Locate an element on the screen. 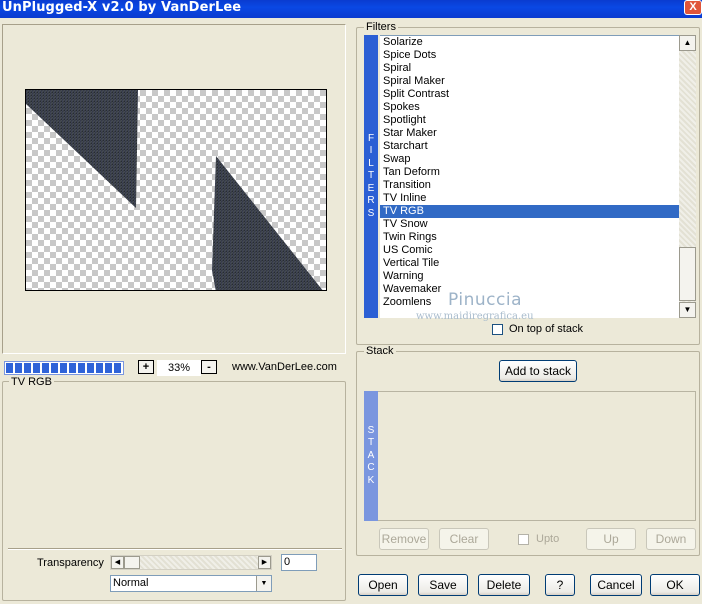  remove-button: Remove is located at coordinates (404, 539).